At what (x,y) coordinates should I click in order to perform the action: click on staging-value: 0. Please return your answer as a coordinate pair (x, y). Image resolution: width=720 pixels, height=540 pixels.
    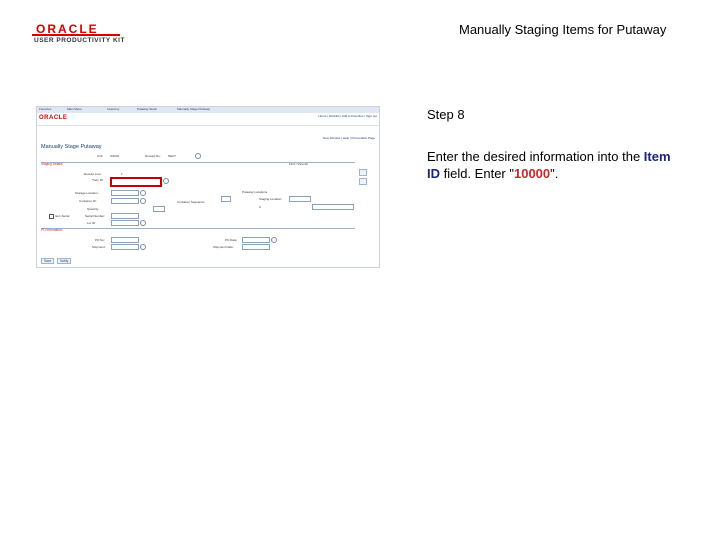
    Looking at the image, I should click on (260, 207).